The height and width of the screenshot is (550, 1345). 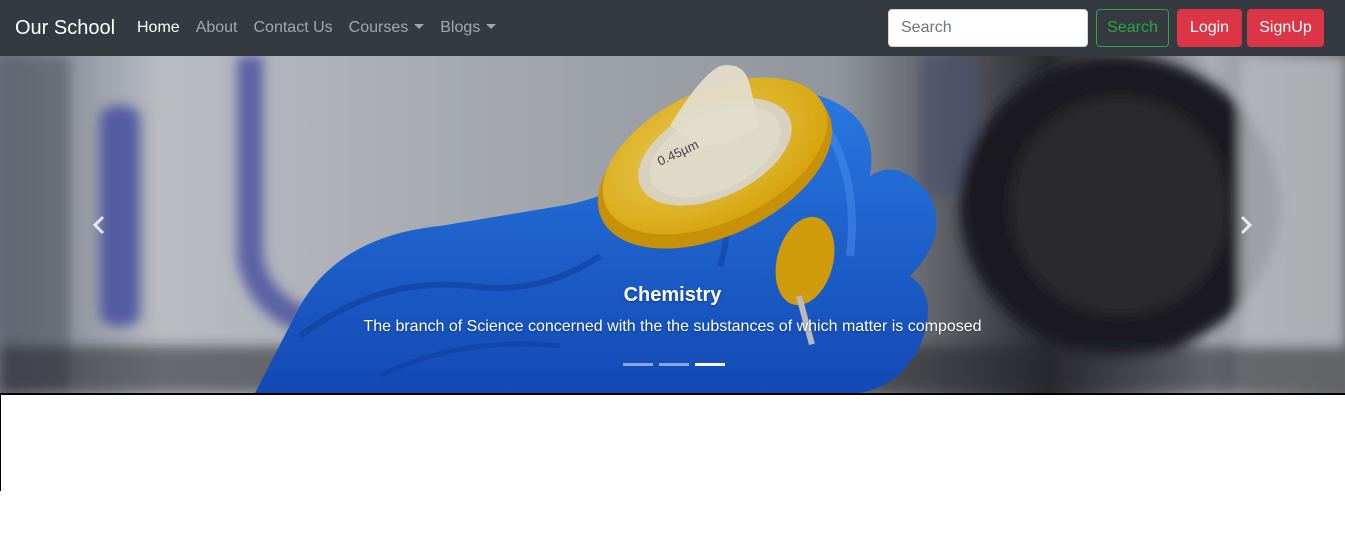 What do you see at coordinates (1285, 28) in the screenshot?
I see `signup-button: SignUp` at bounding box center [1285, 28].